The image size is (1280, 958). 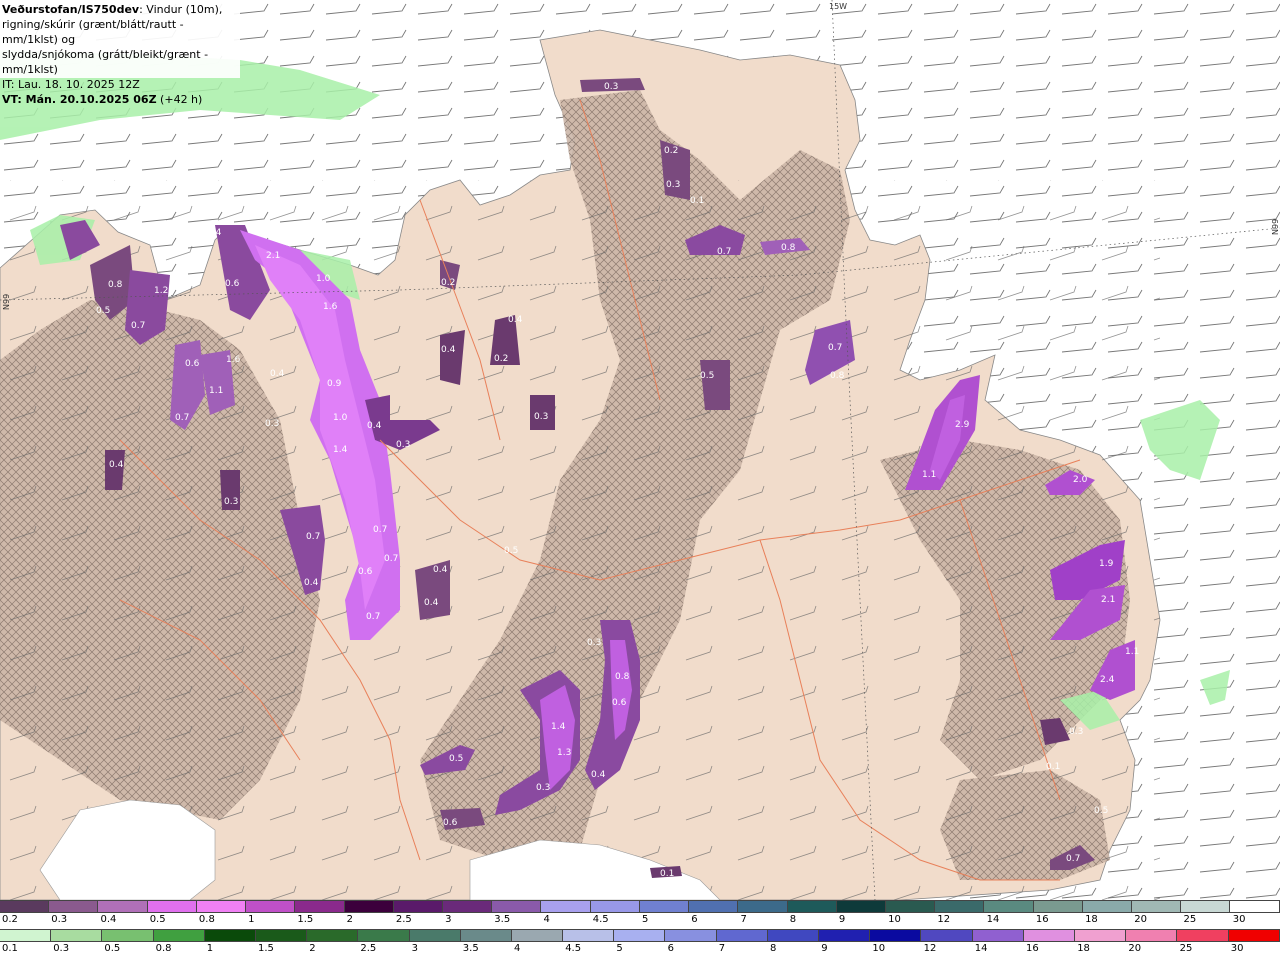 What do you see at coordinates (163, 948) in the screenshot?
I see `rain-legend-tick: 0.8` at bounding box center [163, 948].